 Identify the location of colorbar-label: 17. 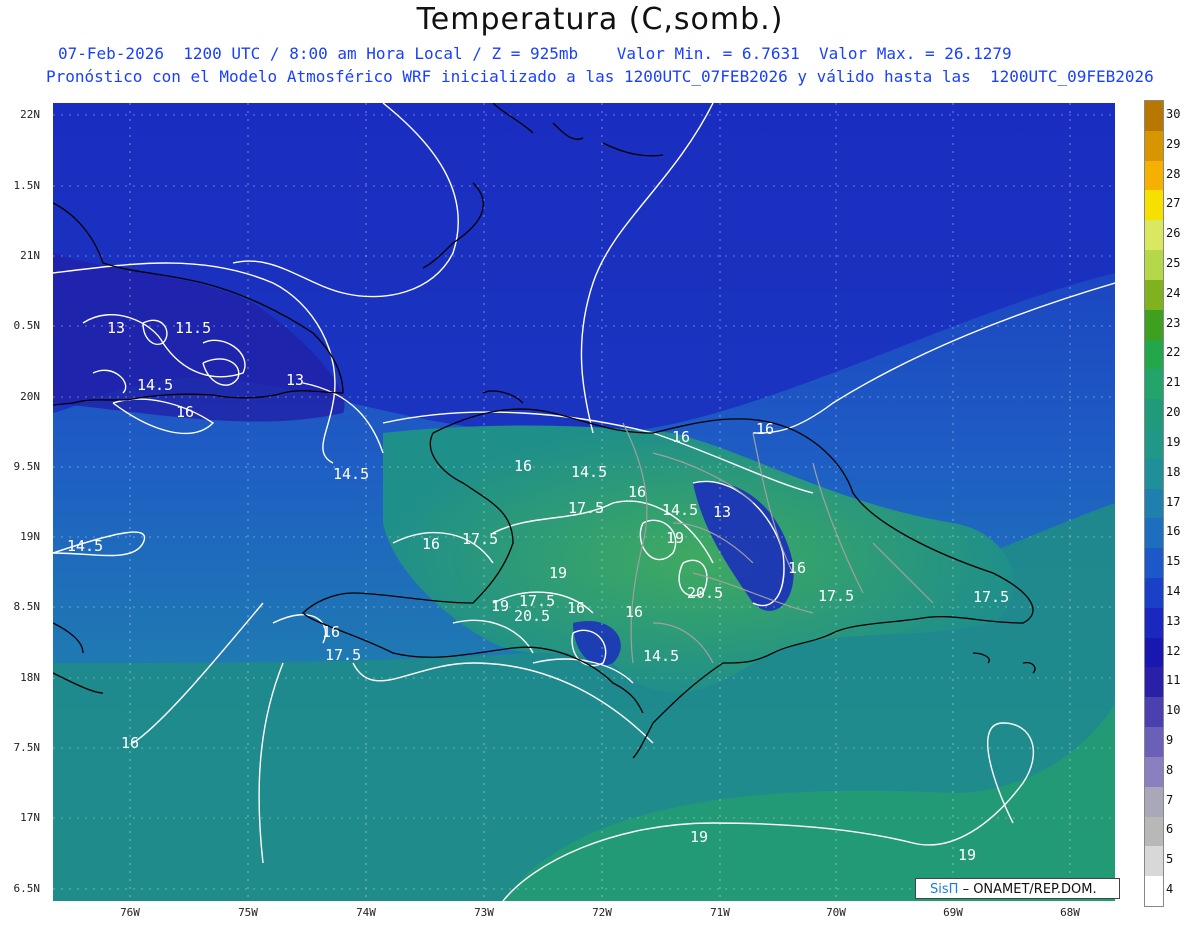
(1173, 501).